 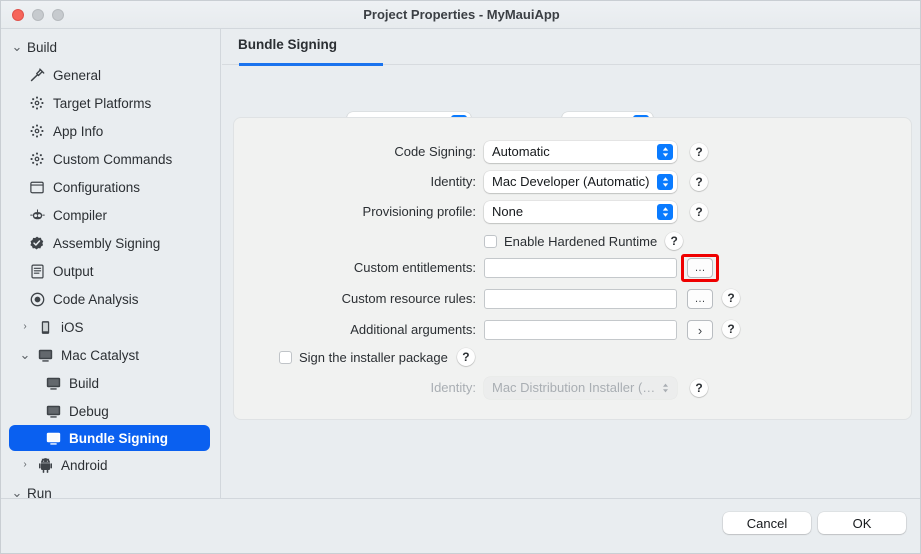 What do you see at coordinates (699, 152) in the screenshot?
I see `code-signing-help-button: ?` at bounding box center [699, 152].